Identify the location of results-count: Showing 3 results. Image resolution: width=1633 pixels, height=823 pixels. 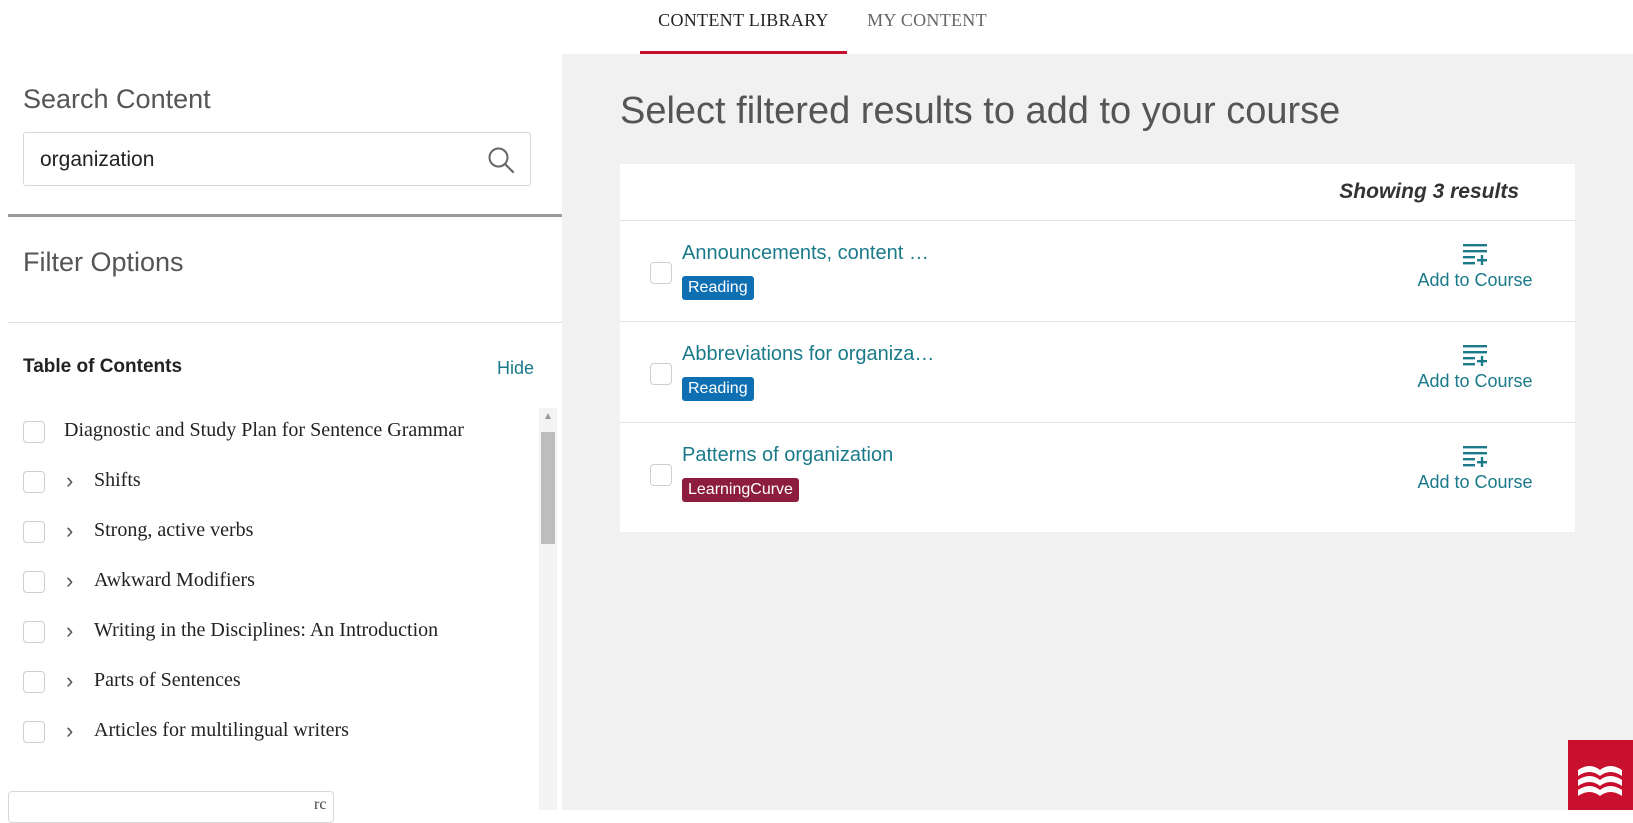
(1429, 191).